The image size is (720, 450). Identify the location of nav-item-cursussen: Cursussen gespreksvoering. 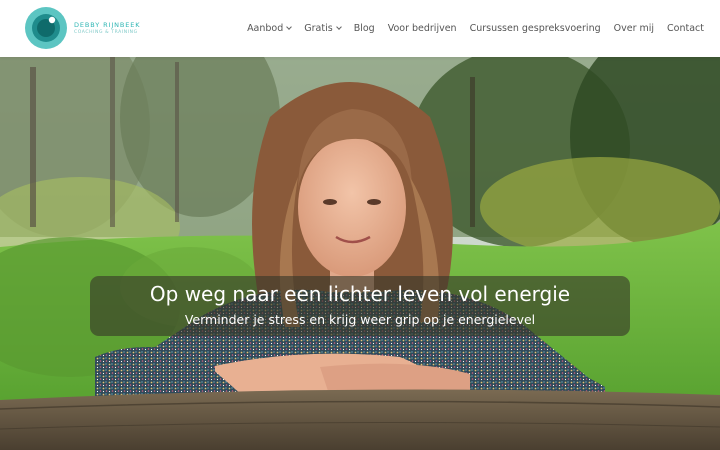
(535, 28).